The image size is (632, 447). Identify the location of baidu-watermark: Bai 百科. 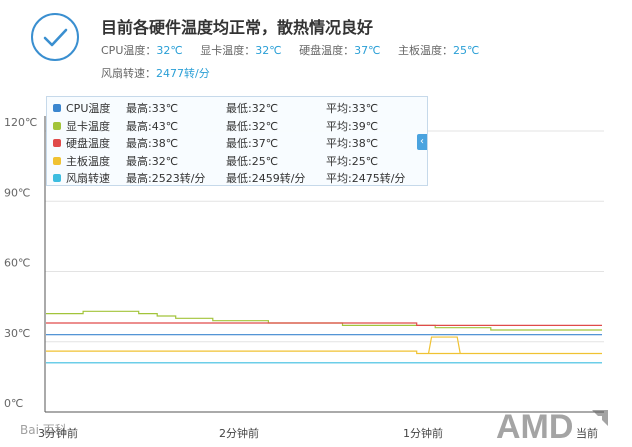
(43, 429).